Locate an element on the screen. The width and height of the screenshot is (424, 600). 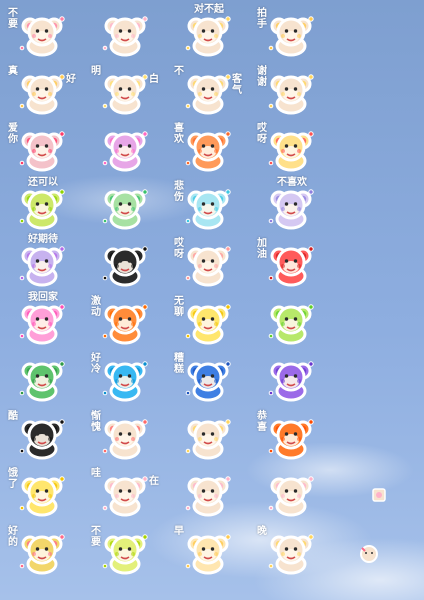
sticker-r3c3: 喜欢 is located at coordinates (207, 146).